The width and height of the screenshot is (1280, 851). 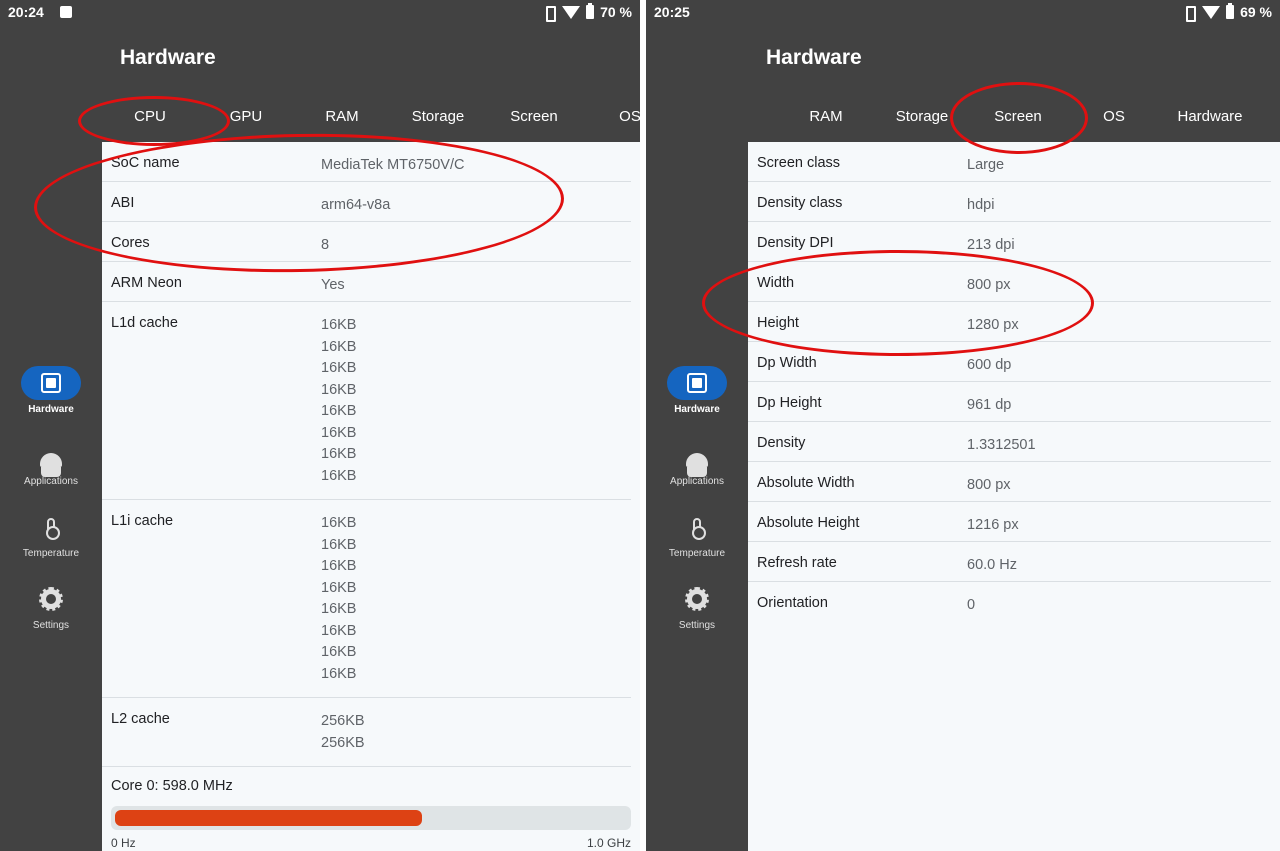 I want to click on row-value: 256KB, so click(x=343, y=721).